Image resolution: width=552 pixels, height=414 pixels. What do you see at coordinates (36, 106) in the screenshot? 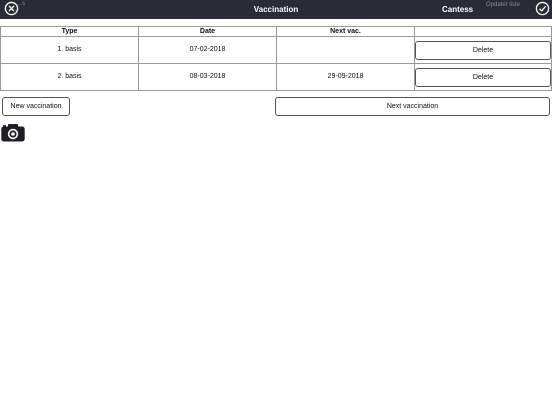
I see `new-vaccination-button: New vaccination` at bounding box center [36, 106].